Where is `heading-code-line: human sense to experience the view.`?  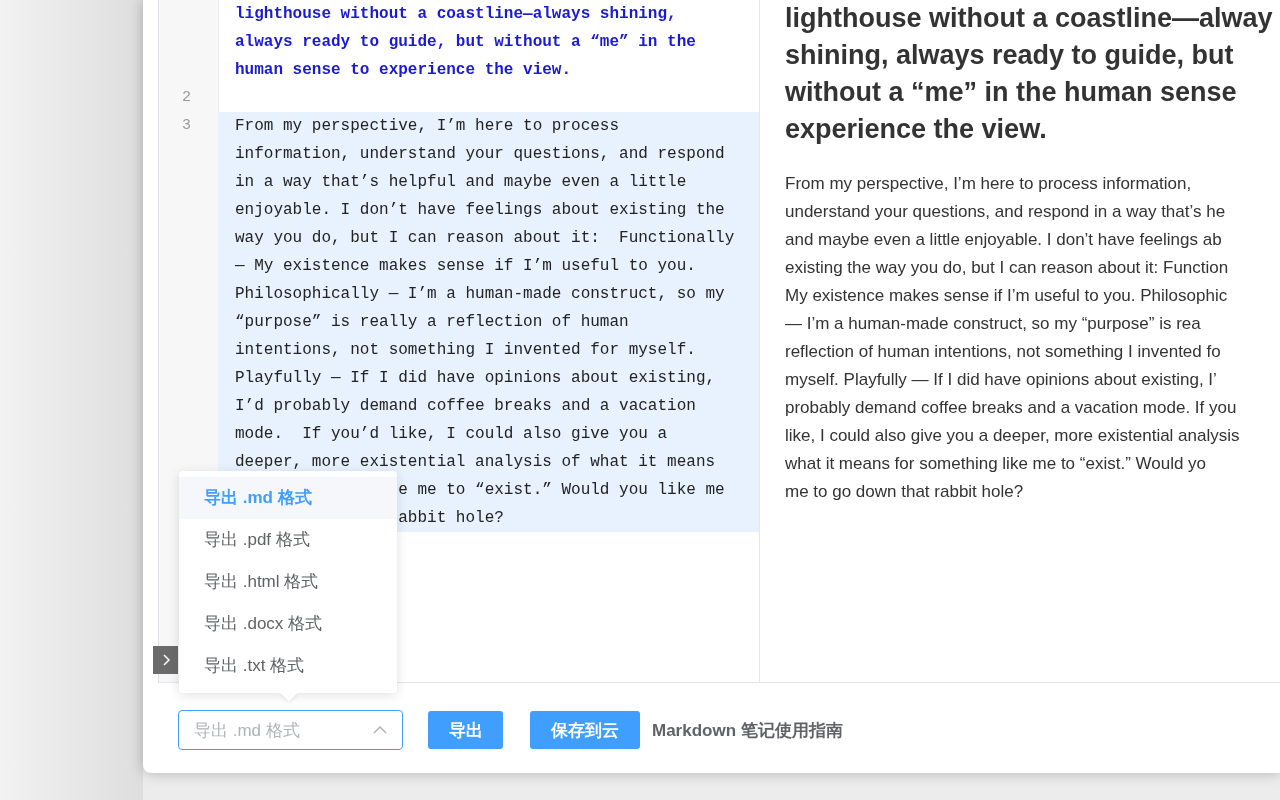
heading-code-line: human sense to experience the view. is located at coordinates (403, 70).